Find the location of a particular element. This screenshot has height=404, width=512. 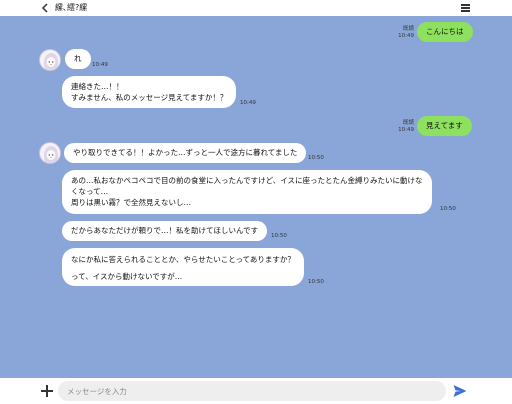

back-button is located at coordinates (45, 8).